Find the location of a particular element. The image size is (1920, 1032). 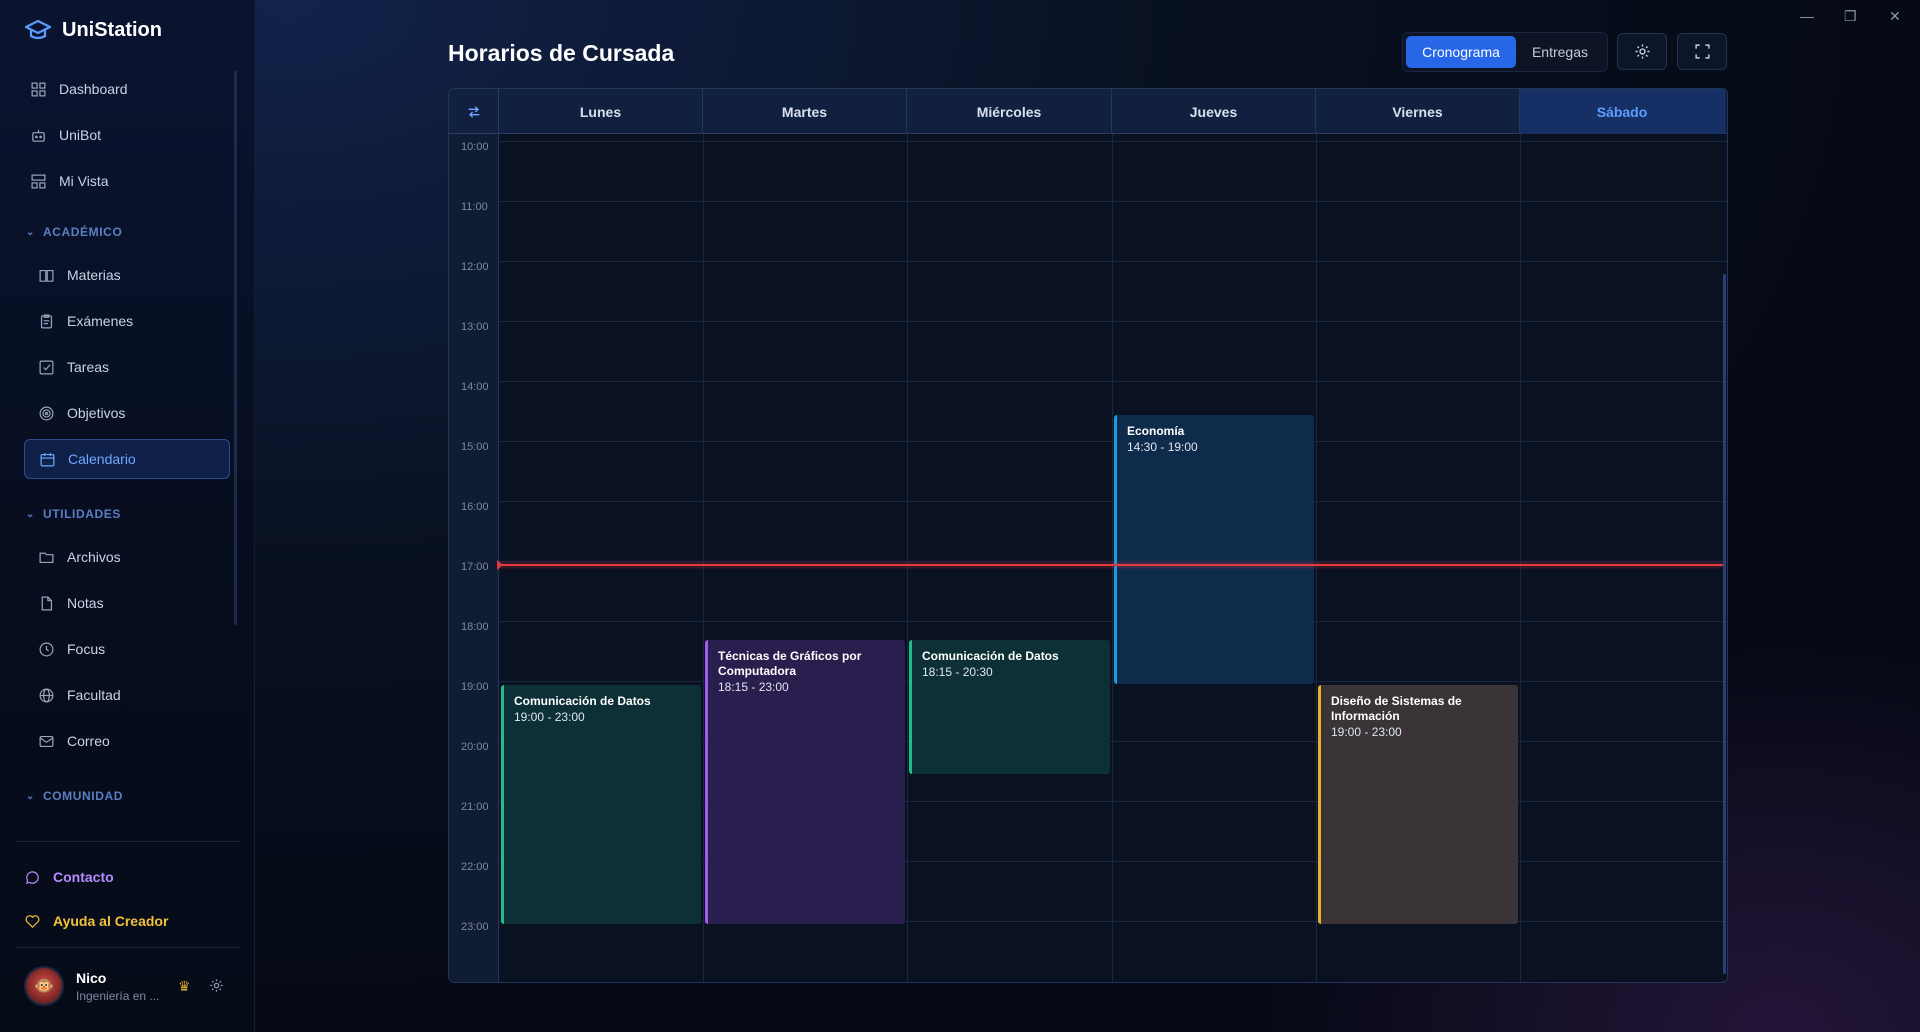

sidebar-item-tareas: Tareas is located at coordinates (127, 367).